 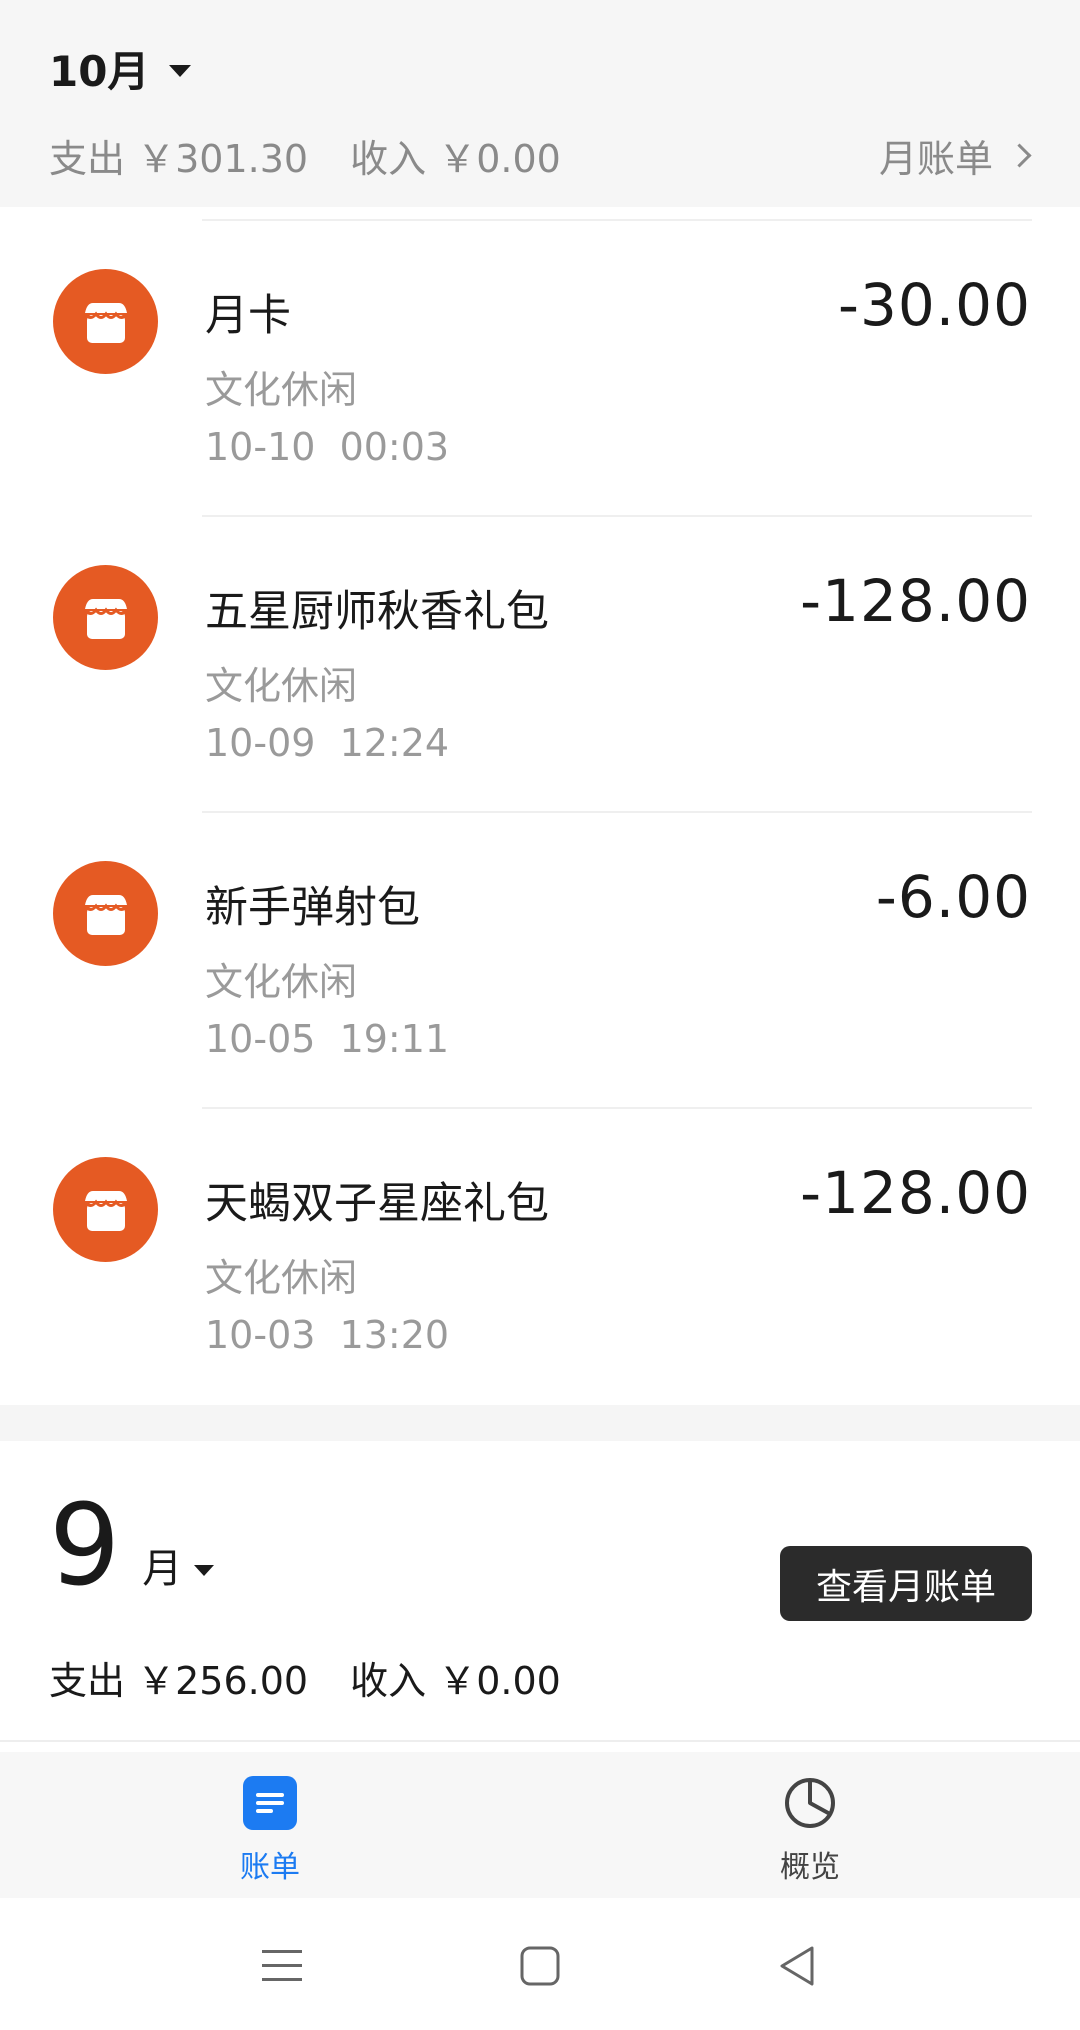 I want to click on tab-bill: 账单, so click(x=270, y=1825).